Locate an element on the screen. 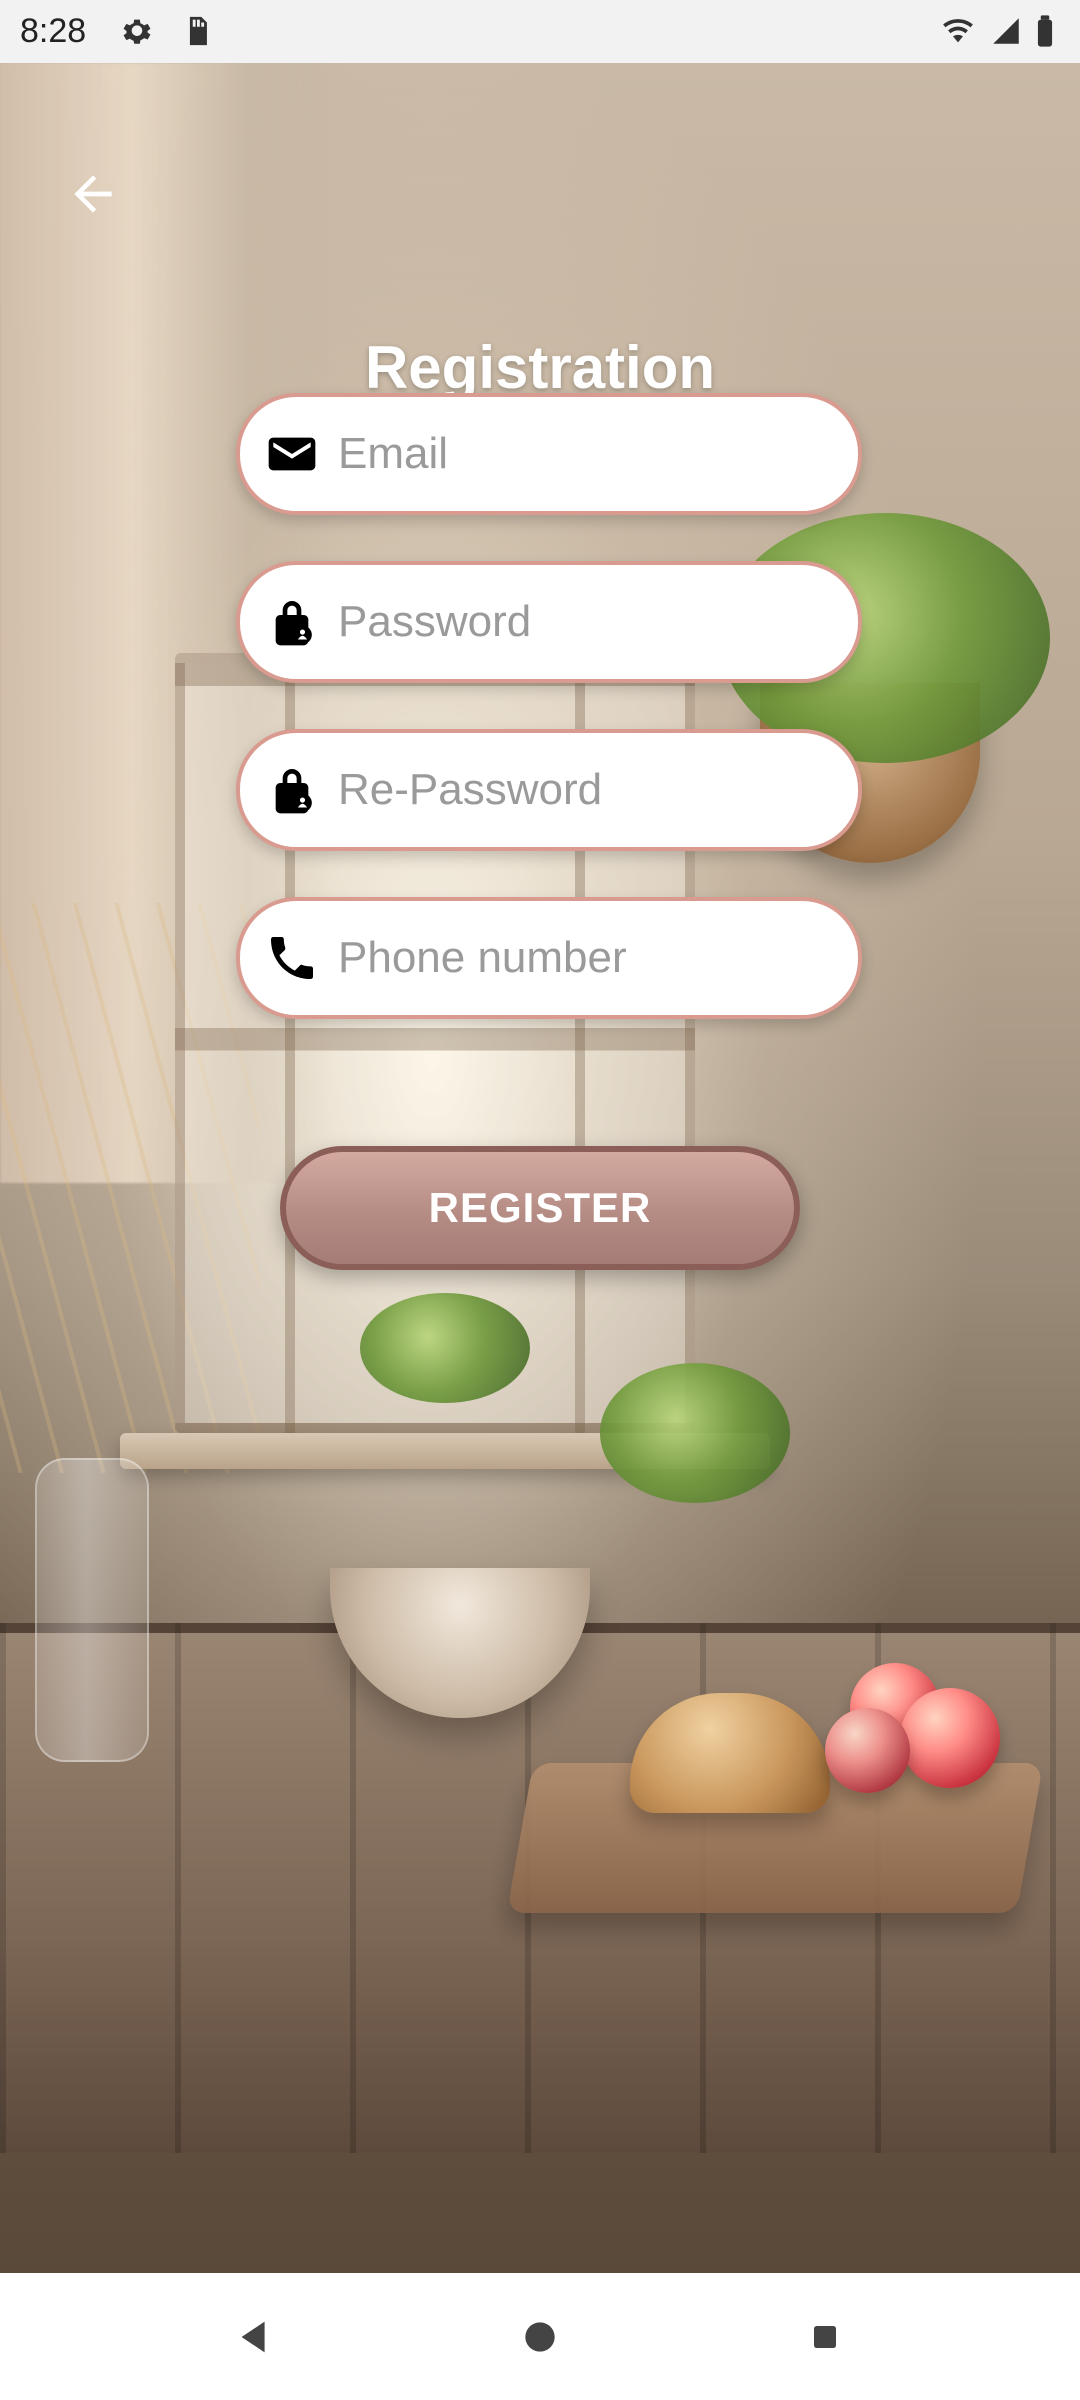 This screenshot has height=2400, width=1080. gear-icon is located at coordinates (137, 31).